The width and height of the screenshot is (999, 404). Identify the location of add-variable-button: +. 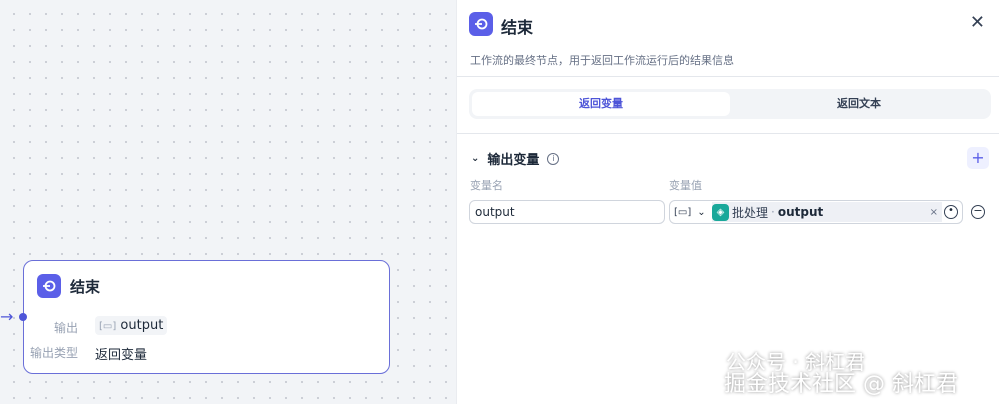
(978, 158).